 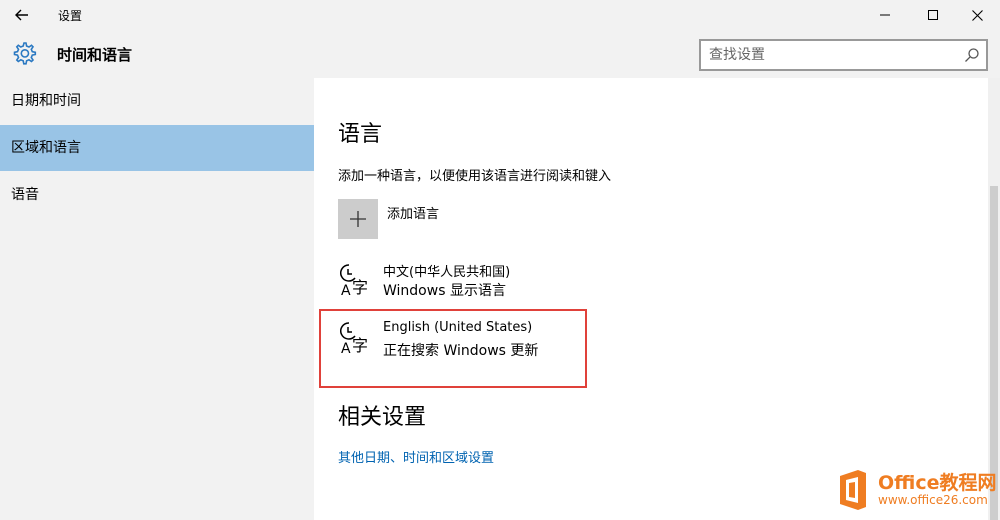 I want to click on maximize-button, so click(x=933, y=15).